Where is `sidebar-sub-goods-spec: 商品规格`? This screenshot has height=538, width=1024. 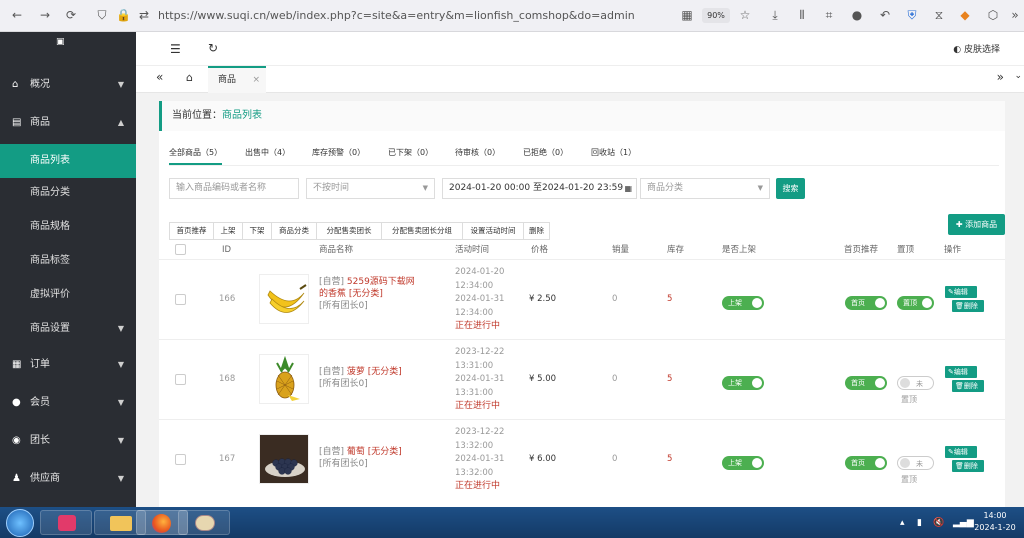 sidebar-sub-goods-spec: 商品规格 is located at coordinates (68, 227).